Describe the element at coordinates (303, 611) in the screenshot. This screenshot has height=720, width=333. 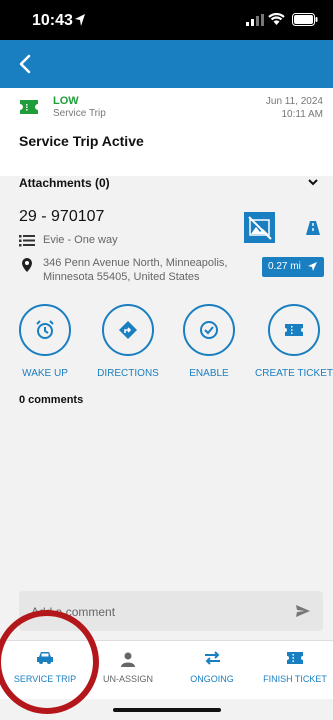
I see `send-icon` at that location.